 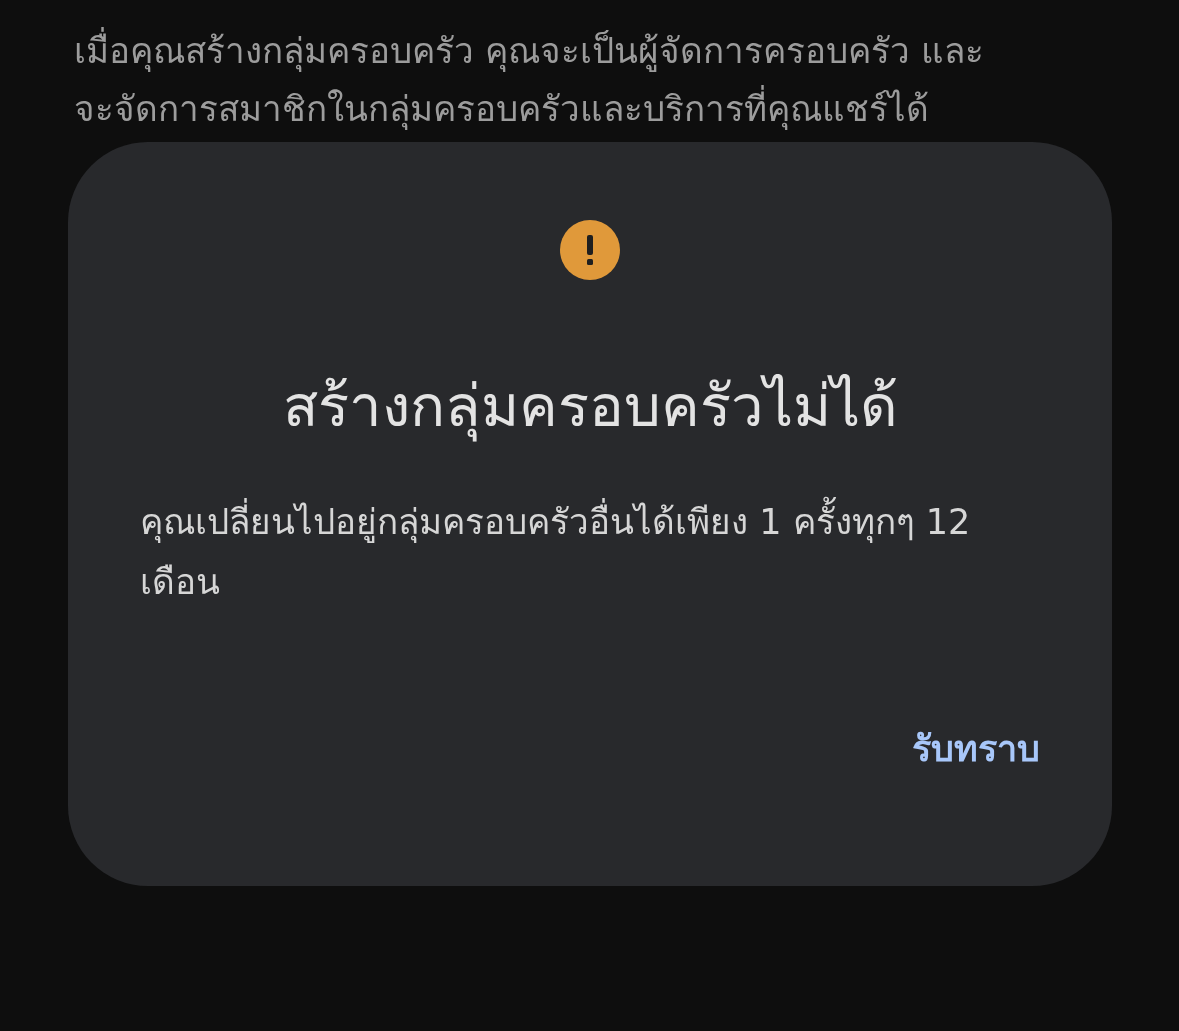 I want to click on description-text: จะจัดการสมาชิกในกลุ่มครอบครัวและบริการที่คุณแชร์ได้, so click(x=589, y=109).